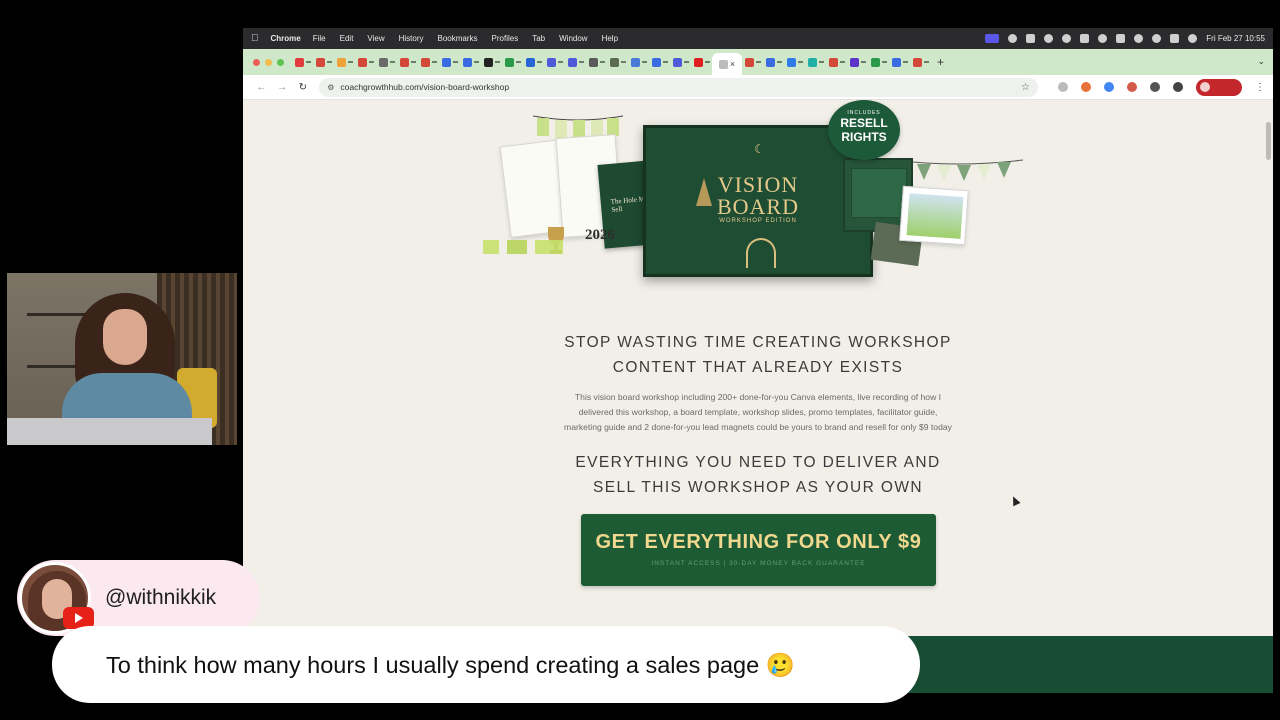 Image resolution: width=1280 pixels, height=720 pixels. I want to click on landscape-image, so click(935, 216).